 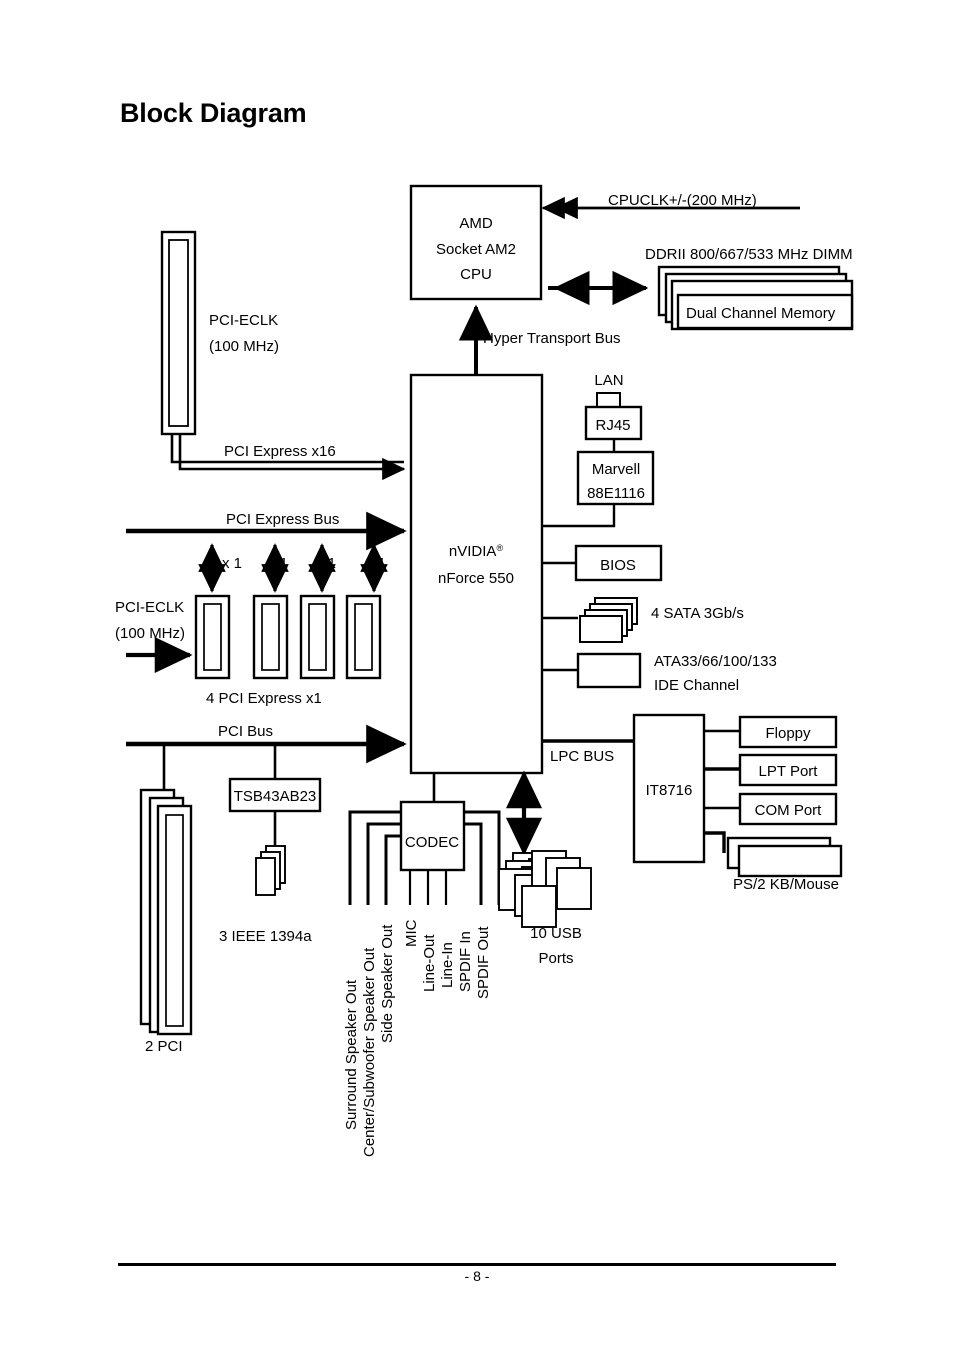 What do you see at coordinates (149, 607) in the screenshot?
I see `pci-eclk-bottom-line1: PCI-ECLK` at bounding box center [149, 607].